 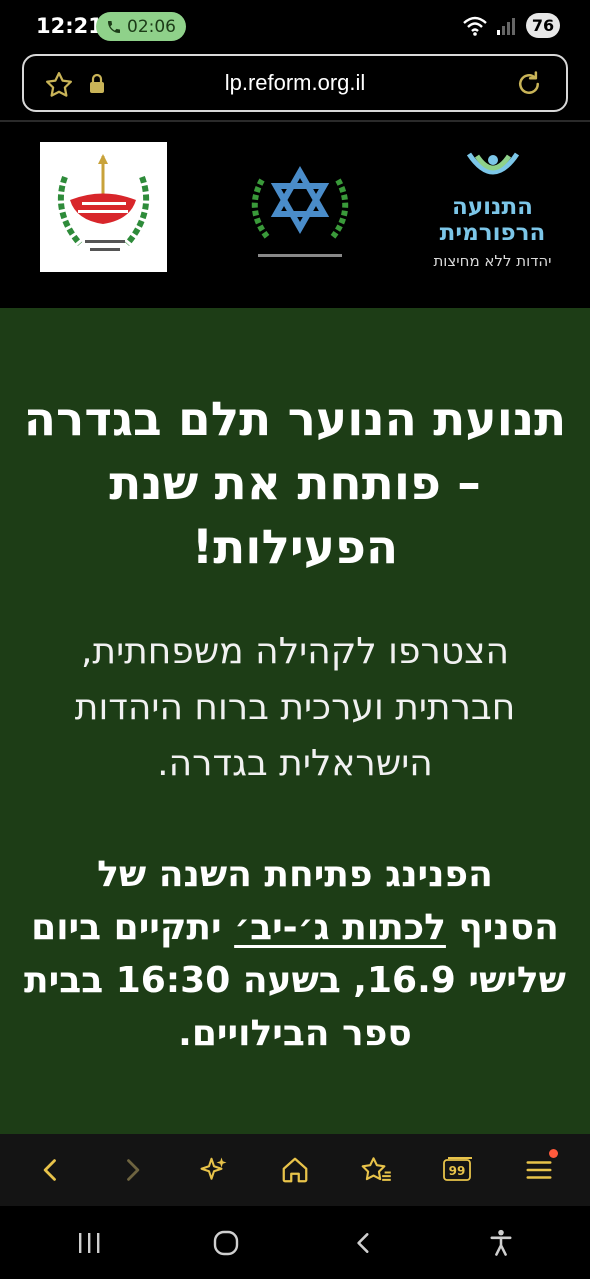 I want to click on status-clock: 12:21, so click(x=69, y=26).